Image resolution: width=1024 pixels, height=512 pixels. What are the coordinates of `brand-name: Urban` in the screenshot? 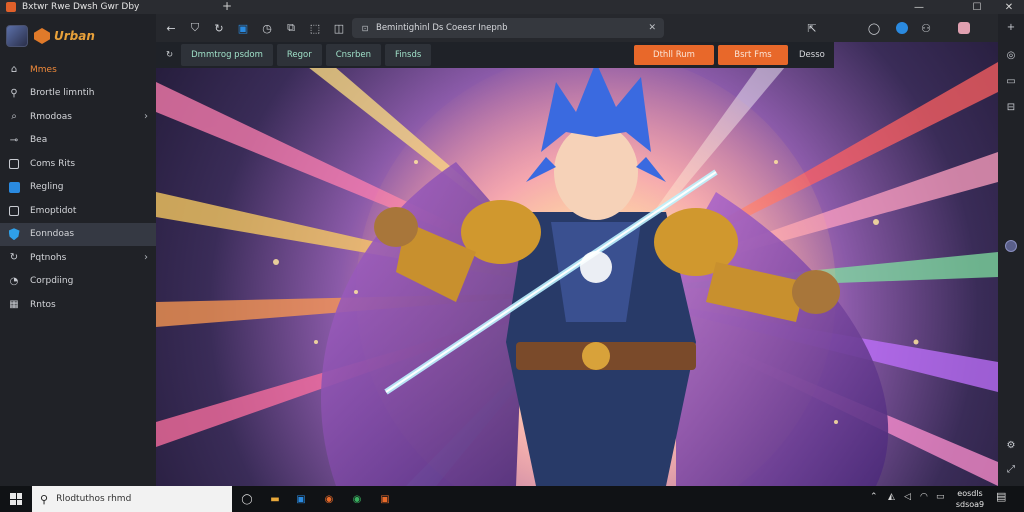 It's located at (74, 36).